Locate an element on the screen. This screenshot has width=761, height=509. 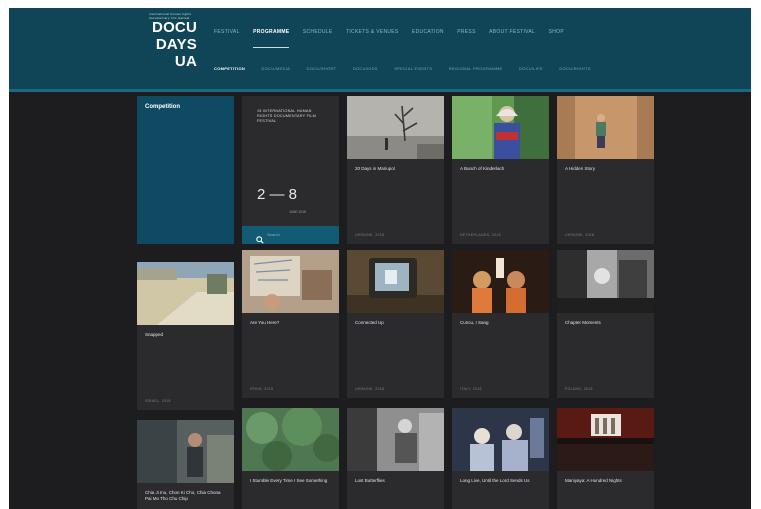
film-card: Snapped Israel, 2018 is located at coordinates (185, 336).